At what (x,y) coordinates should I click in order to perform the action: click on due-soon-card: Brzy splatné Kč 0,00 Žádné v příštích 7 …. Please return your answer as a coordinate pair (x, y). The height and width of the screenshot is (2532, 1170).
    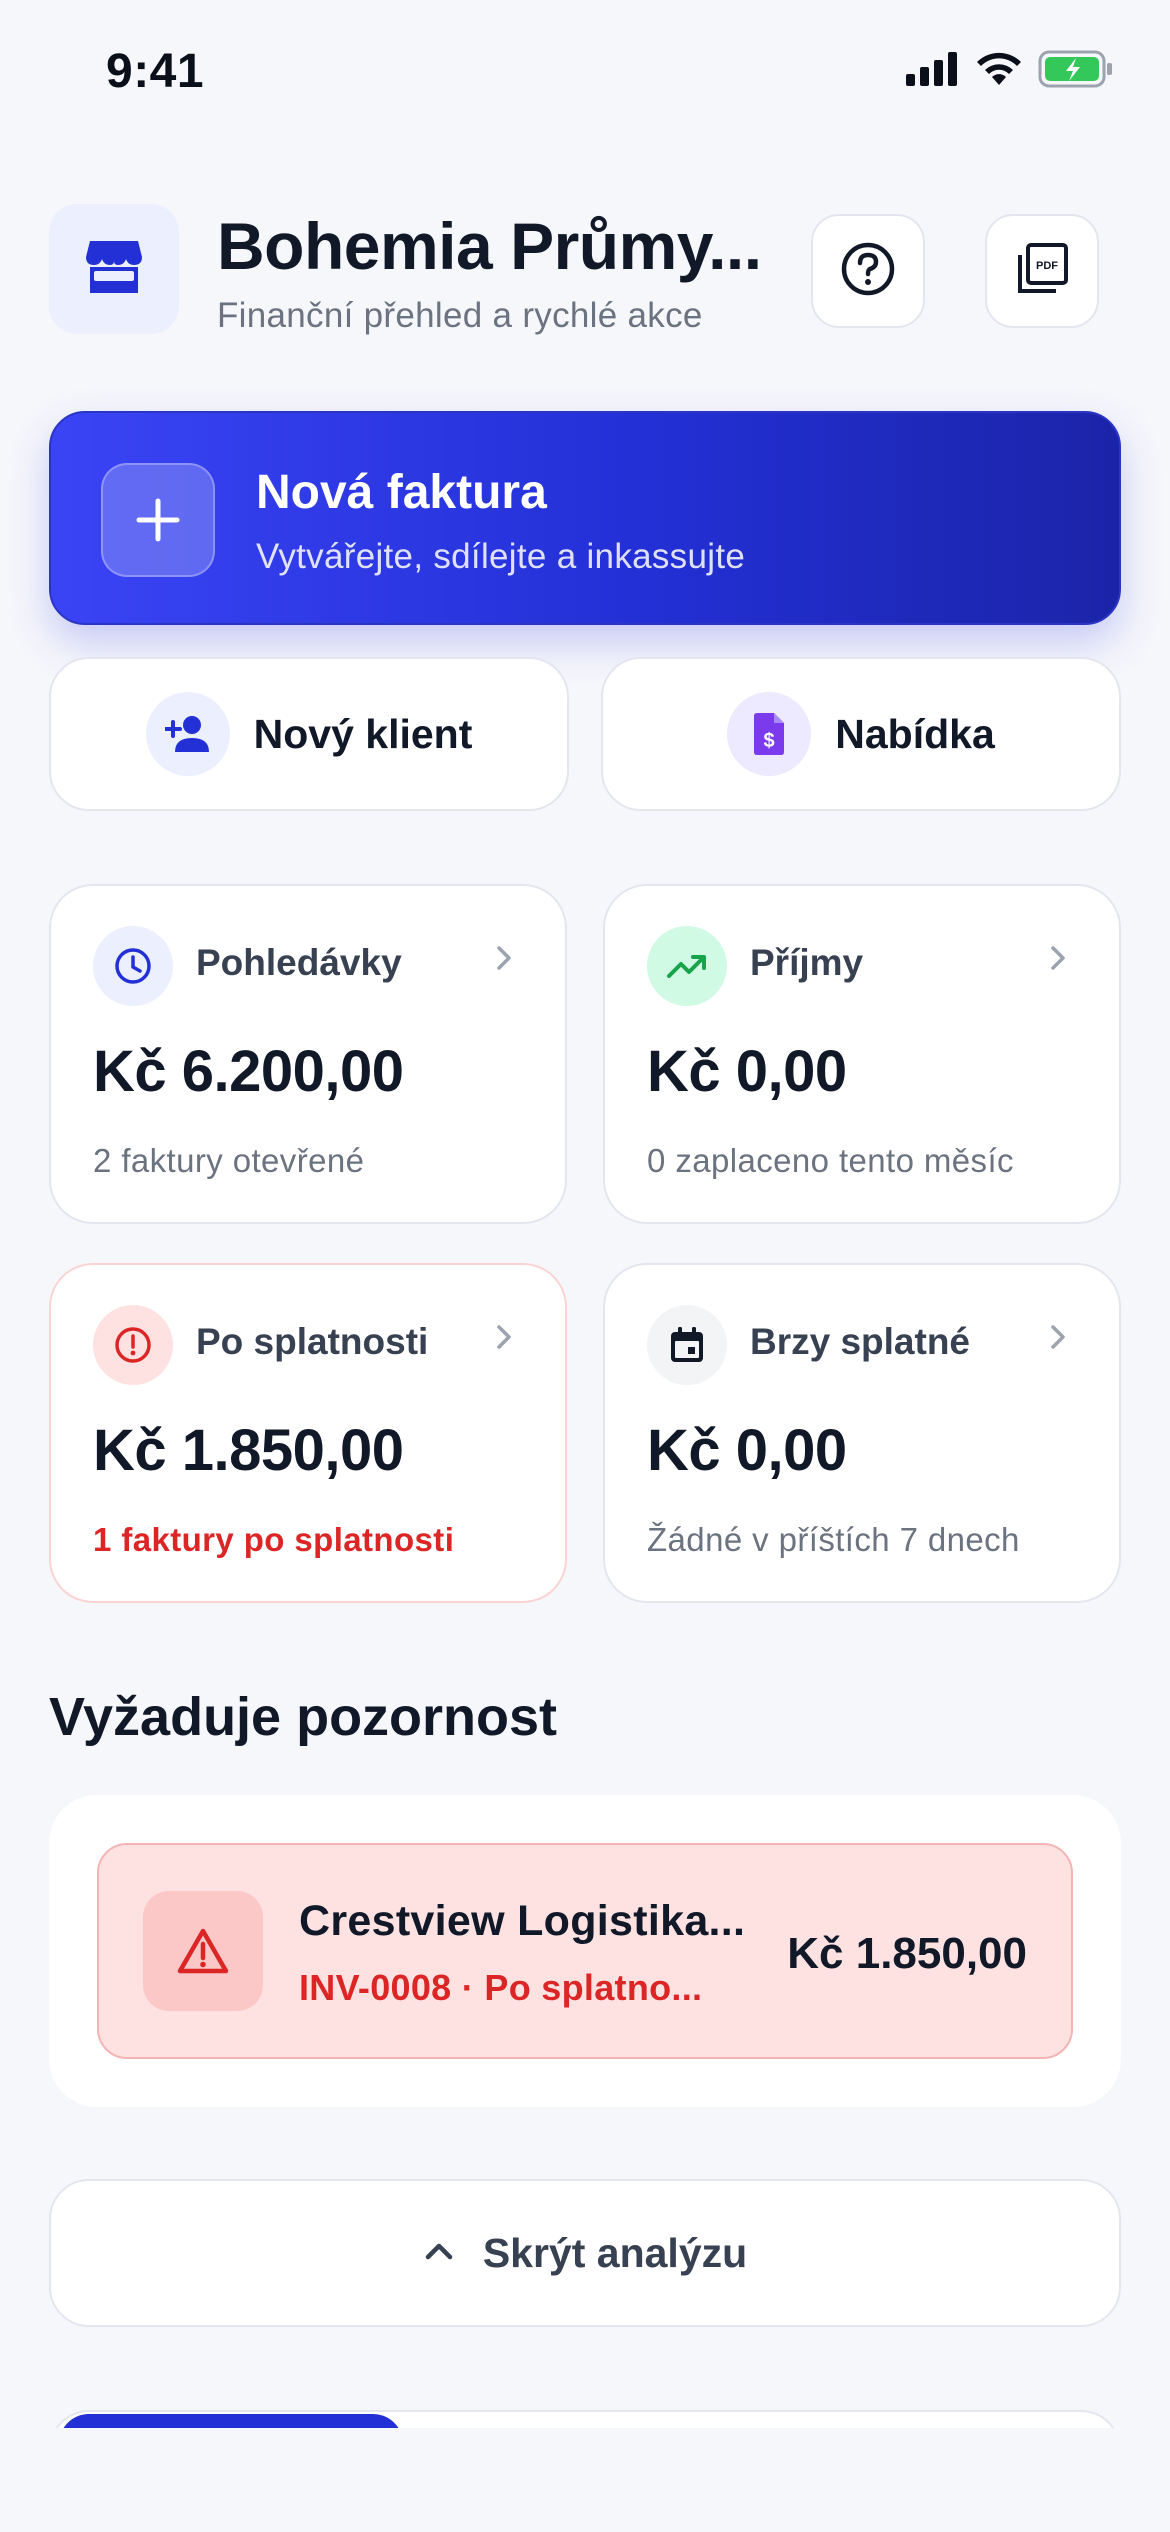
    Looking at the image, I should click on (862, 1433).